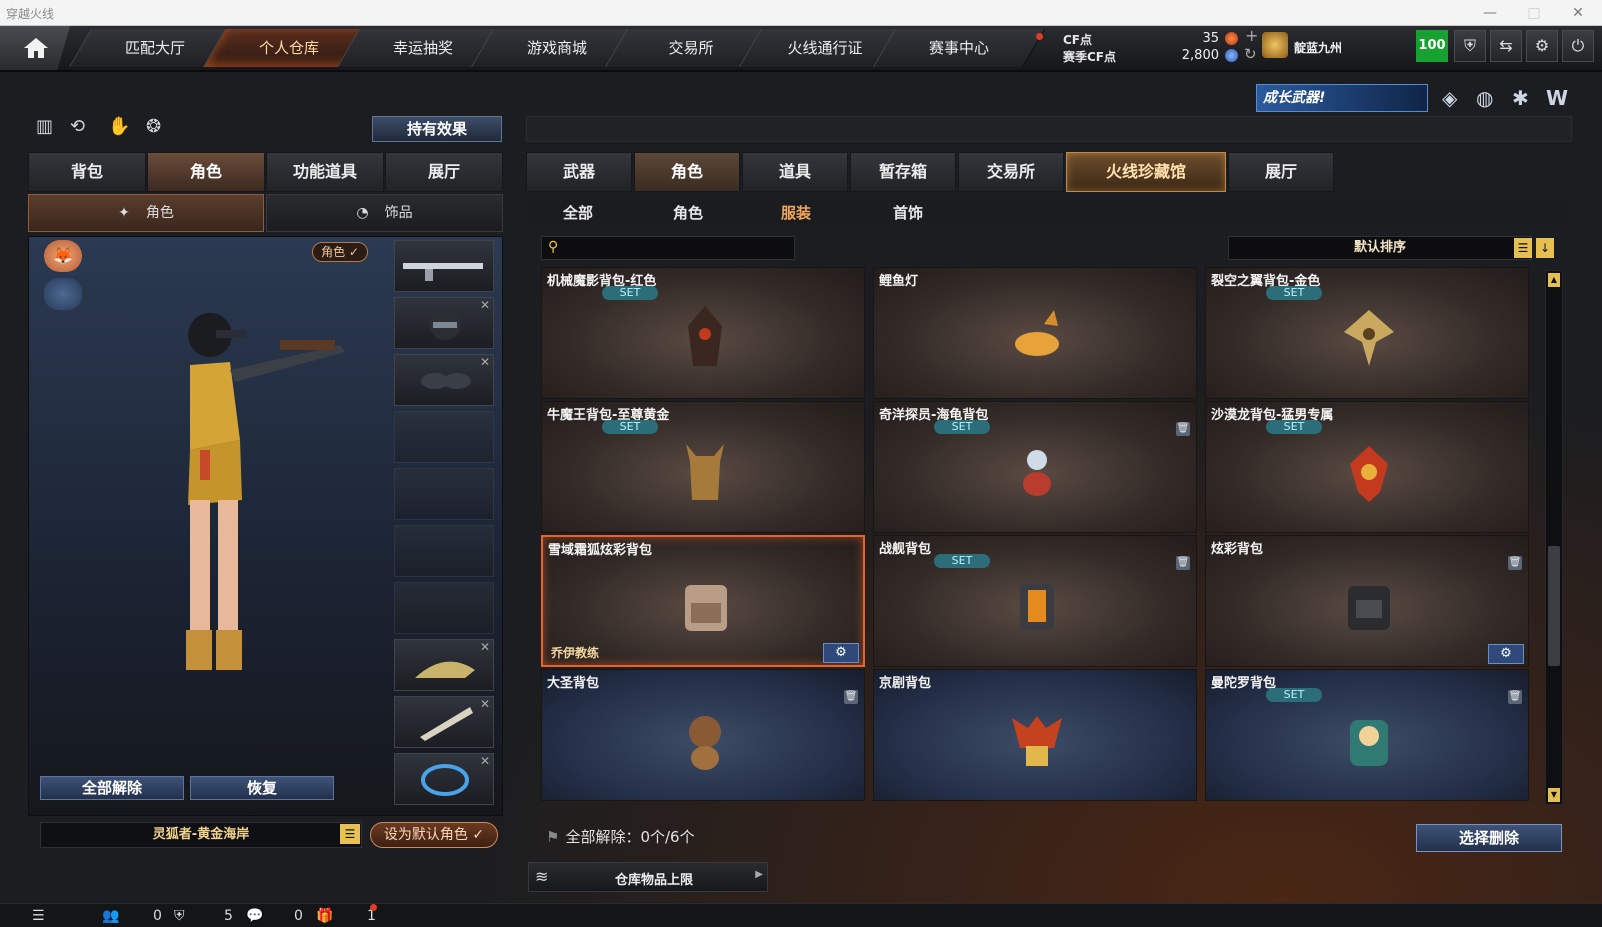 This screenshot has height=927, width=1602. What do you see at coordinates (600, 550) in the screenshot?
I see `item-name: 雪域霜狐炫彩背包` at bounding box center [600, 550].